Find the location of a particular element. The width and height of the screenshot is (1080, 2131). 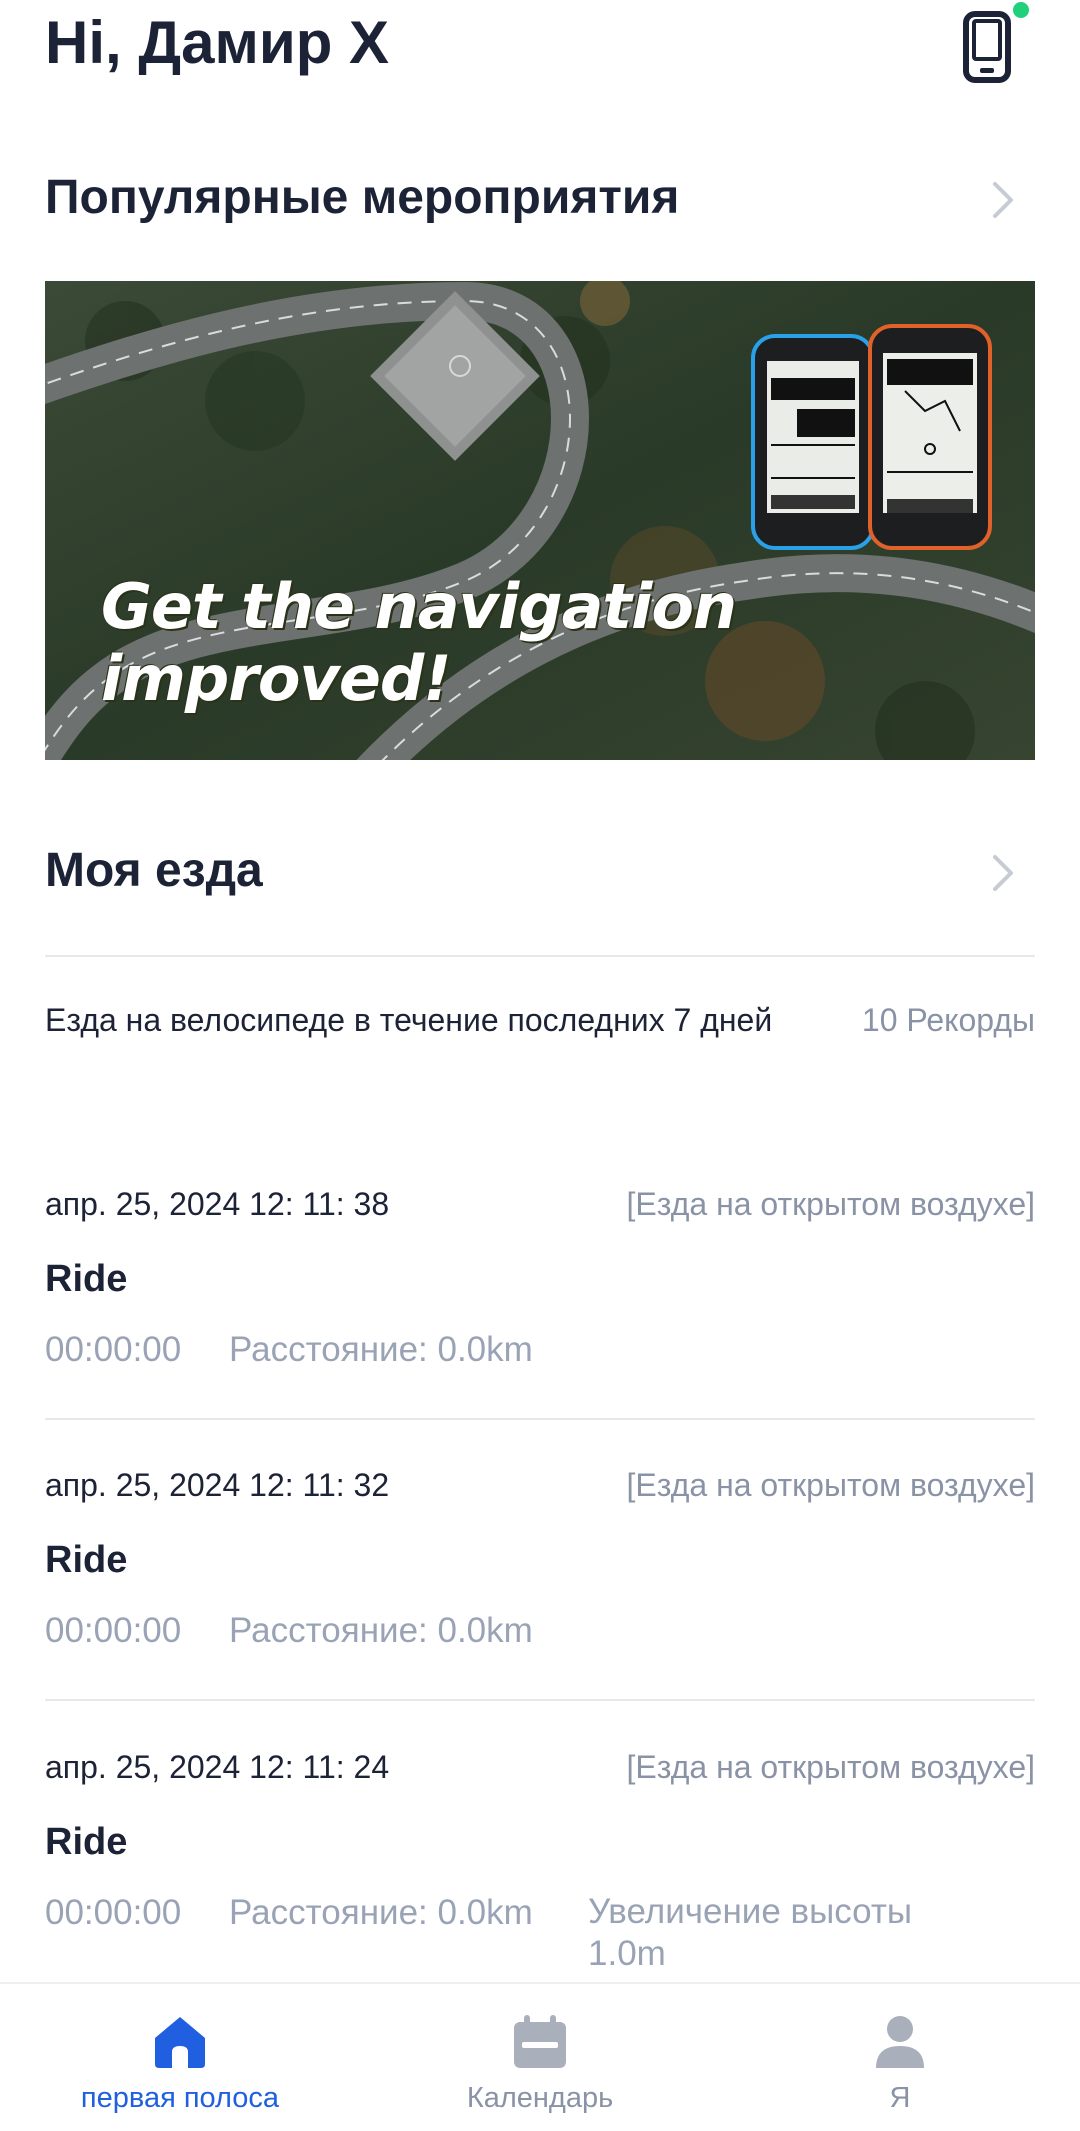

tab-calendar: Календарь is located at coordinates (540, 2057).